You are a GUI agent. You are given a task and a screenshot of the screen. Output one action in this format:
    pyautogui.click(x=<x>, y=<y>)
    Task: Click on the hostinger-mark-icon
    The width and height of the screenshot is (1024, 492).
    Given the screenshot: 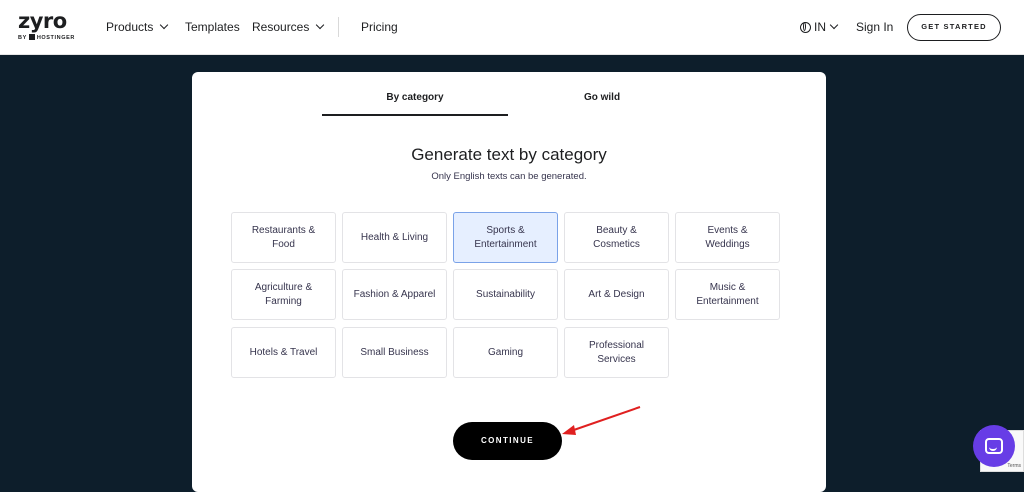 What is the action you would take?
    pyautogui.click(x=31, y=37)
    